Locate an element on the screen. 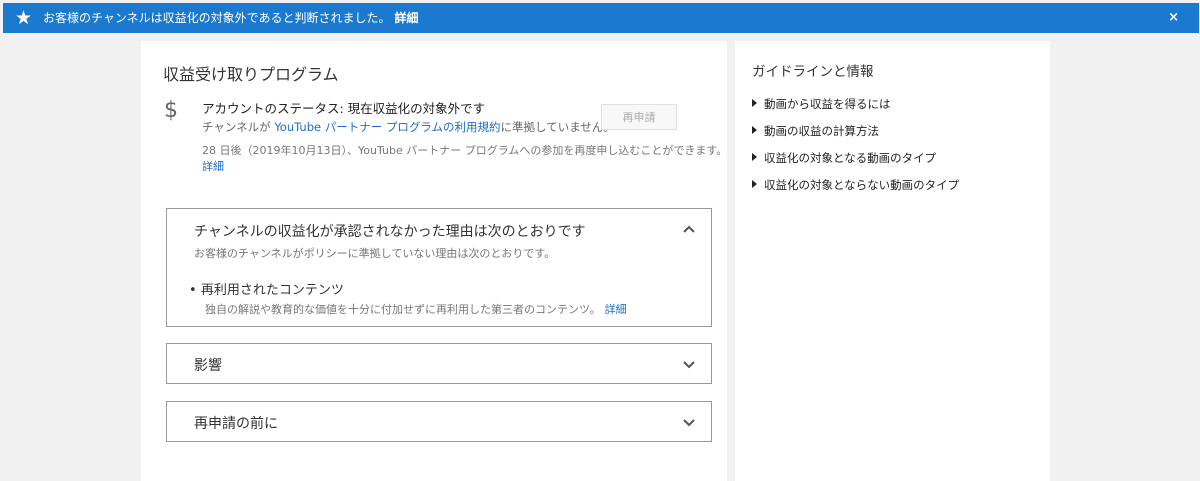  reason-detail-link: 詳細 is located at coordinates (616, 309).